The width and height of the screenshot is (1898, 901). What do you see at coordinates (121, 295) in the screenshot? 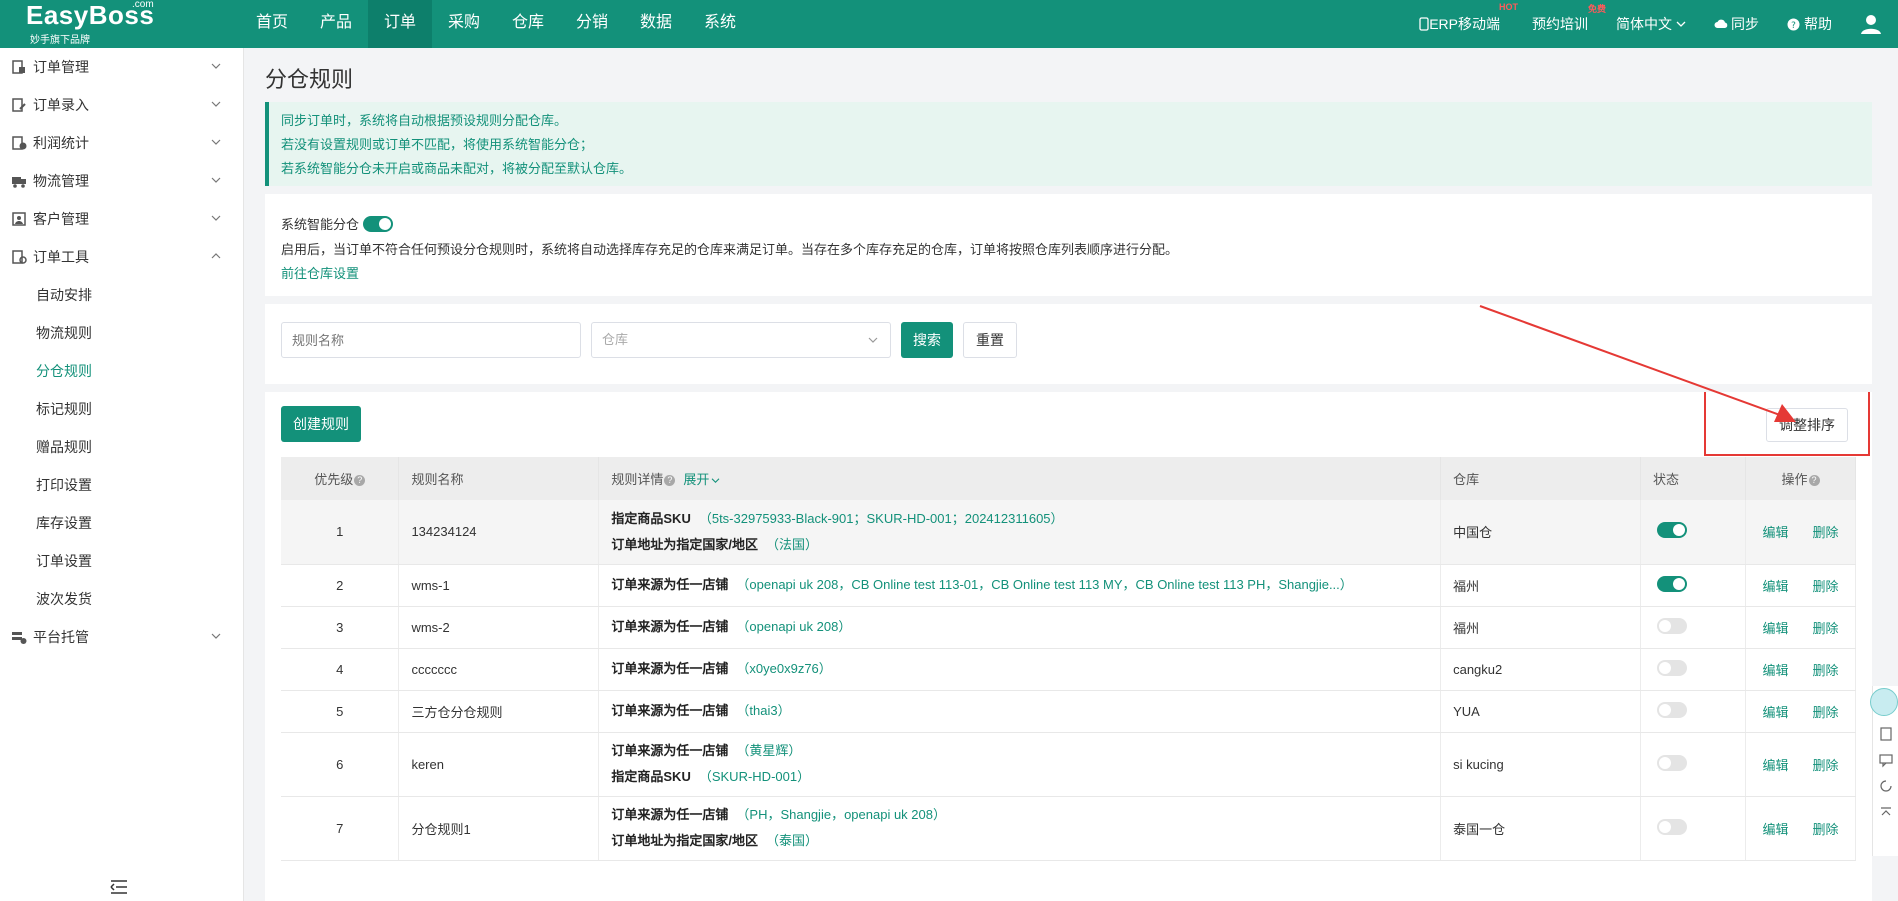
I see `sidebar-subitem: 自动安排` at bounding box center [121, 295].